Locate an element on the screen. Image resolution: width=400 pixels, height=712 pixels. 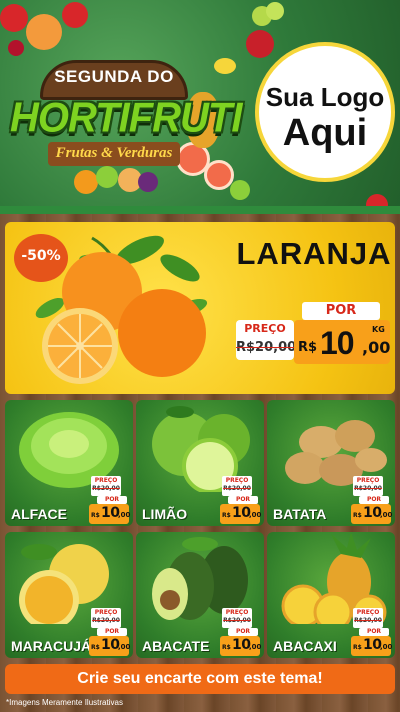
product-name: BATATA is located at coordinates (300, 514).